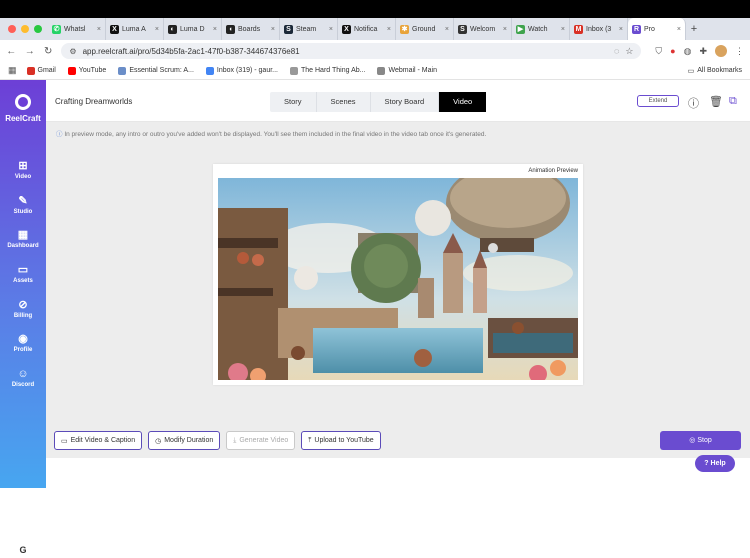 Image resolution: width=750 pixels, height=558 pixels. I want to click on bookmark-item: Gmail, so click(41, 70).